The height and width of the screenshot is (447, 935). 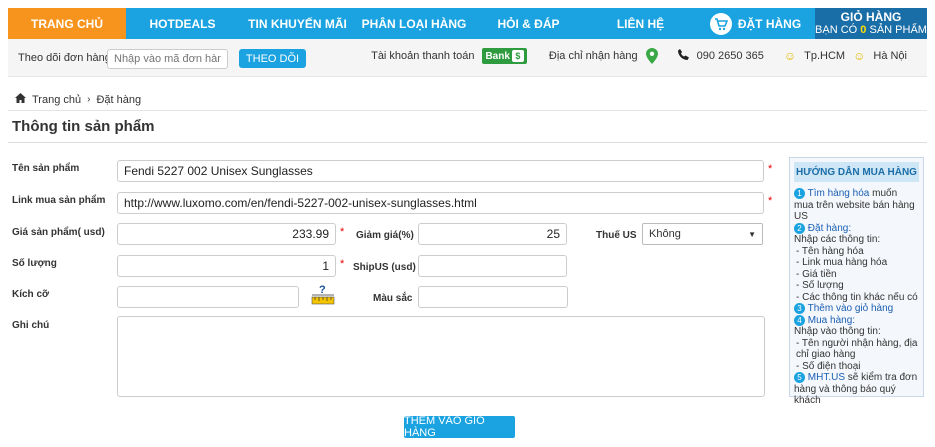 What do you see at coordinates (837, 331) in the screenshot?
I see `guide-step-4-text: Nhập vào thông tin:` at bounding box center [837, 331].